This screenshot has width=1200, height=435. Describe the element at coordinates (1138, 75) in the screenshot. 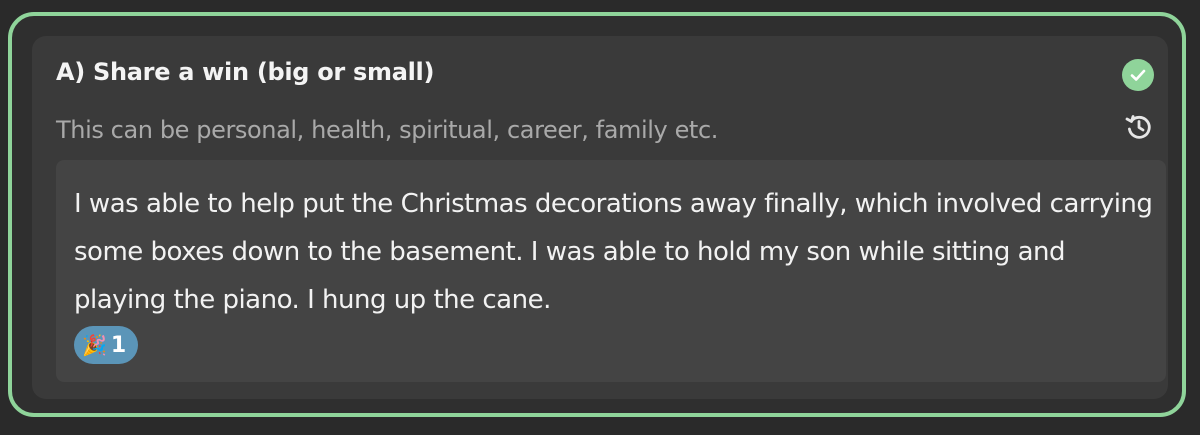

I see `completed-check-icon` at that location.